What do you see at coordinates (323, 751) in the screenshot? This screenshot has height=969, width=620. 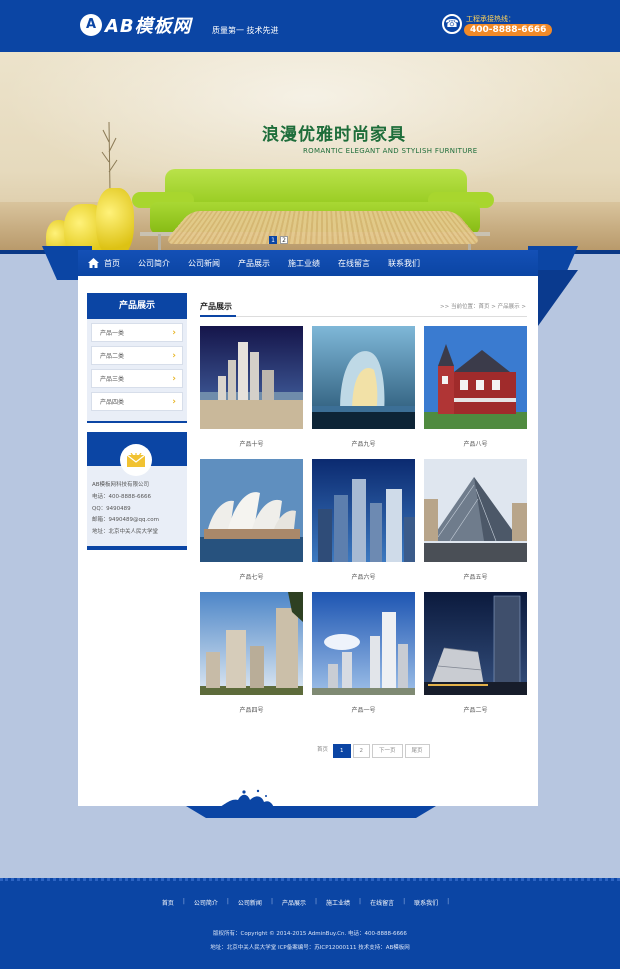 I see `pager-first: 首页` at bounding box center [323, 751].